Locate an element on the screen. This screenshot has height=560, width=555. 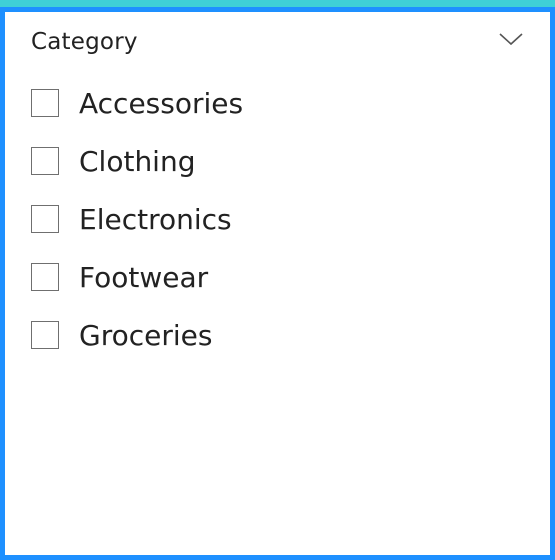
top-accent-strip is located at coordinates (277, 3).